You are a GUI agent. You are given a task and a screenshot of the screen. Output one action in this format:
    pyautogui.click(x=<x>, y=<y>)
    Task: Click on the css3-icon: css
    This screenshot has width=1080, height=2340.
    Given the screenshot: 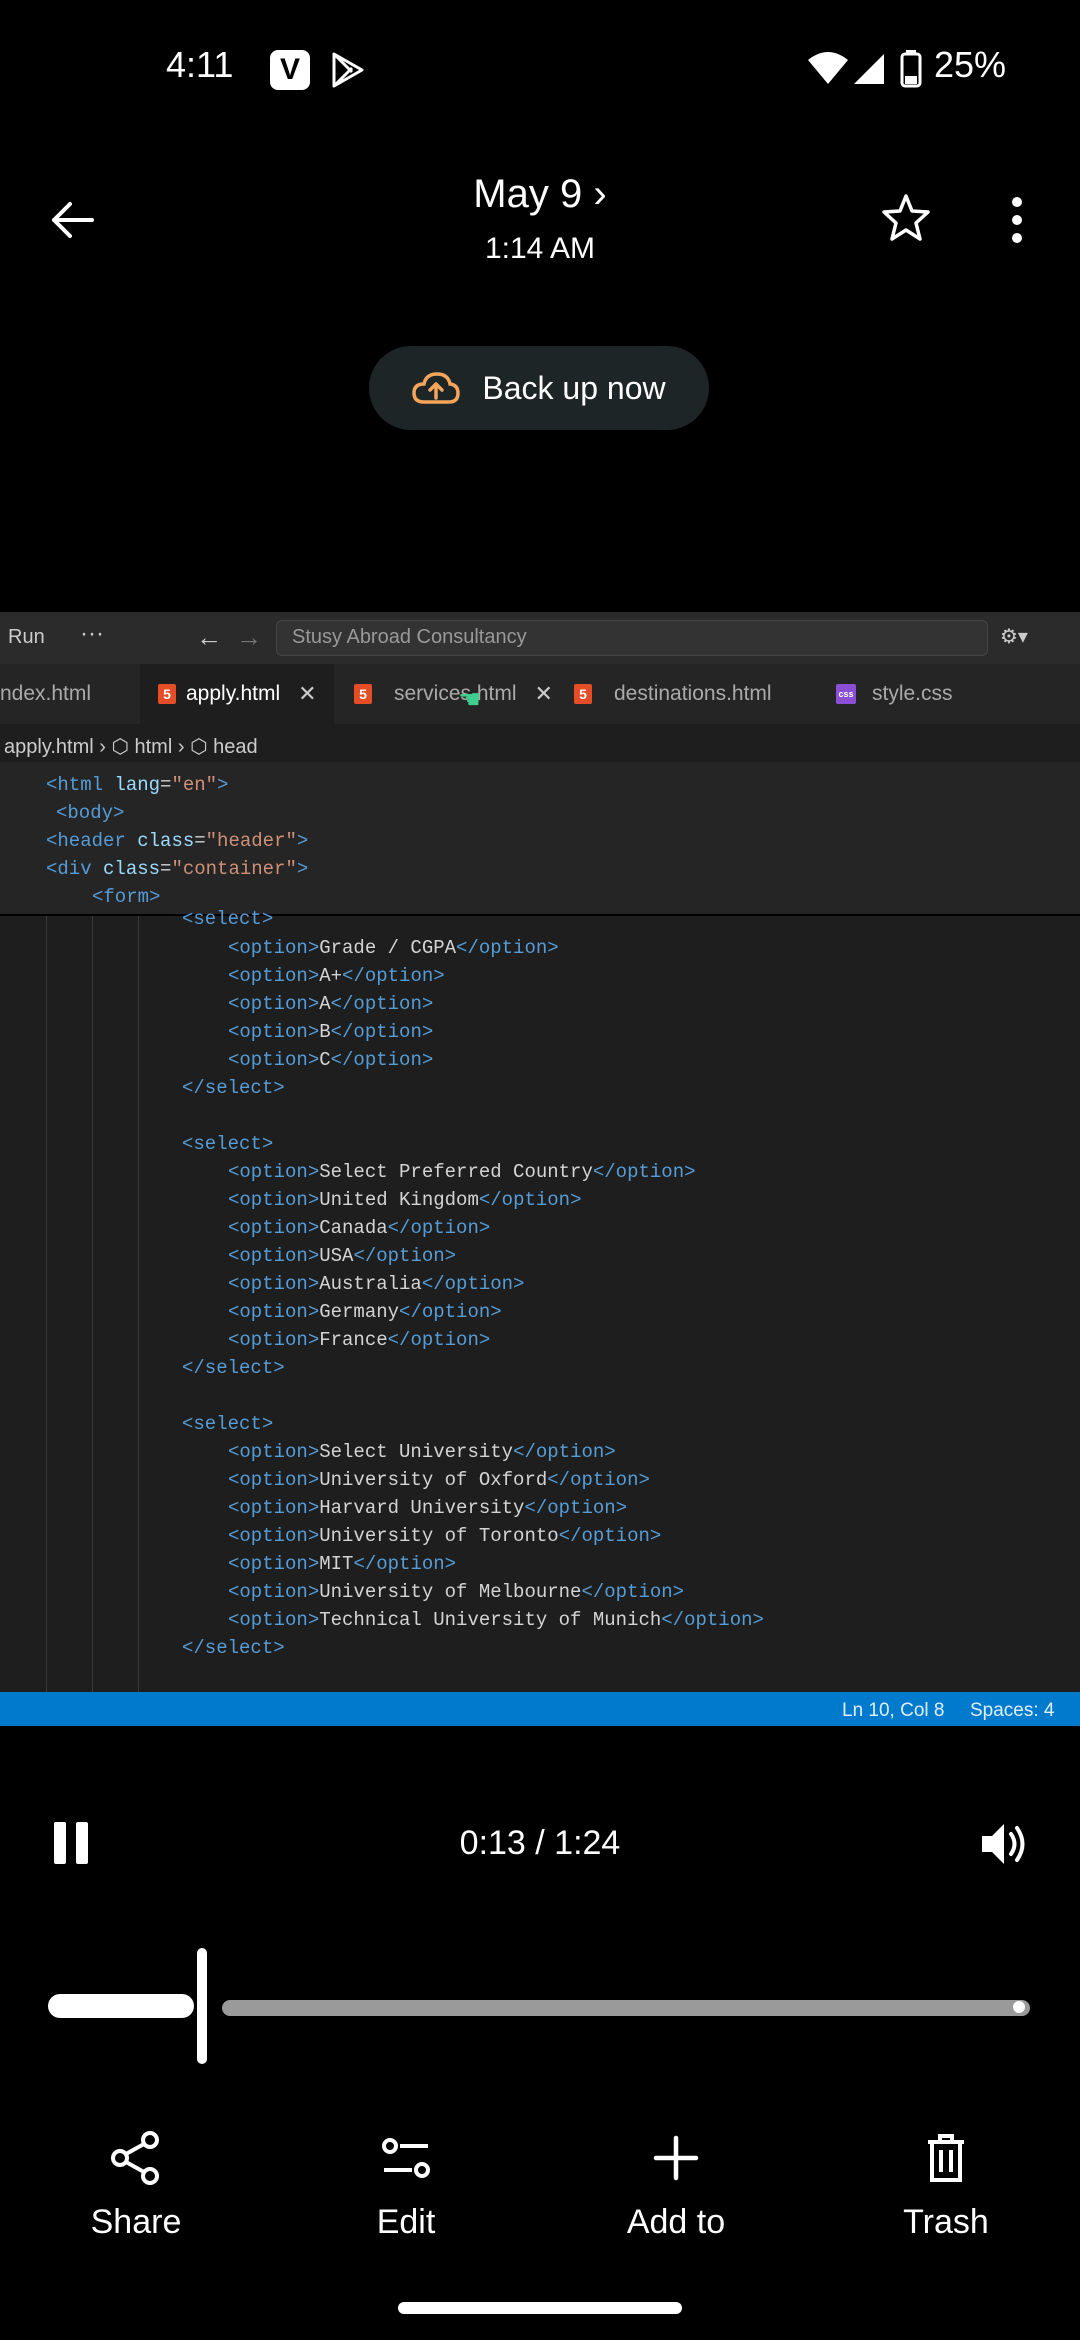 What is the action you would take?
    pyautogui.click(x=846, y=694)
    